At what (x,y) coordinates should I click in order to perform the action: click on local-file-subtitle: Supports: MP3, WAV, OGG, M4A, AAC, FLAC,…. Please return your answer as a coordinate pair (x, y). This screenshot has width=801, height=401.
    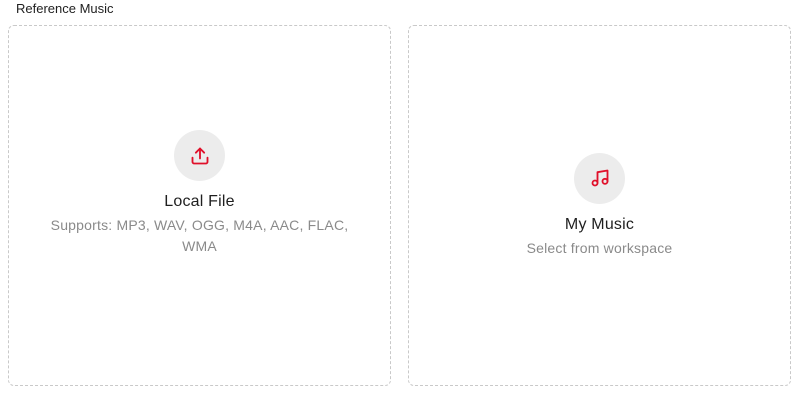
    Looking at the image, I should click on (199, 235).